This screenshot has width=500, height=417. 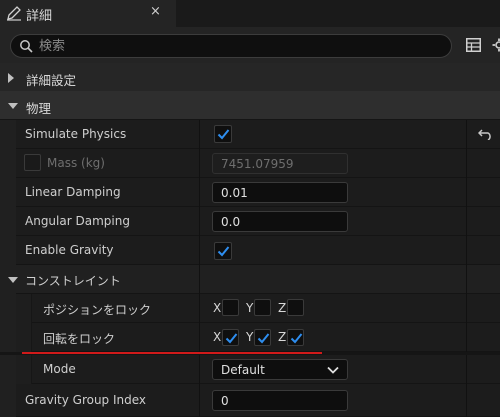 I want to click on property-label: 回転をロック, so click(x=79, y=339).